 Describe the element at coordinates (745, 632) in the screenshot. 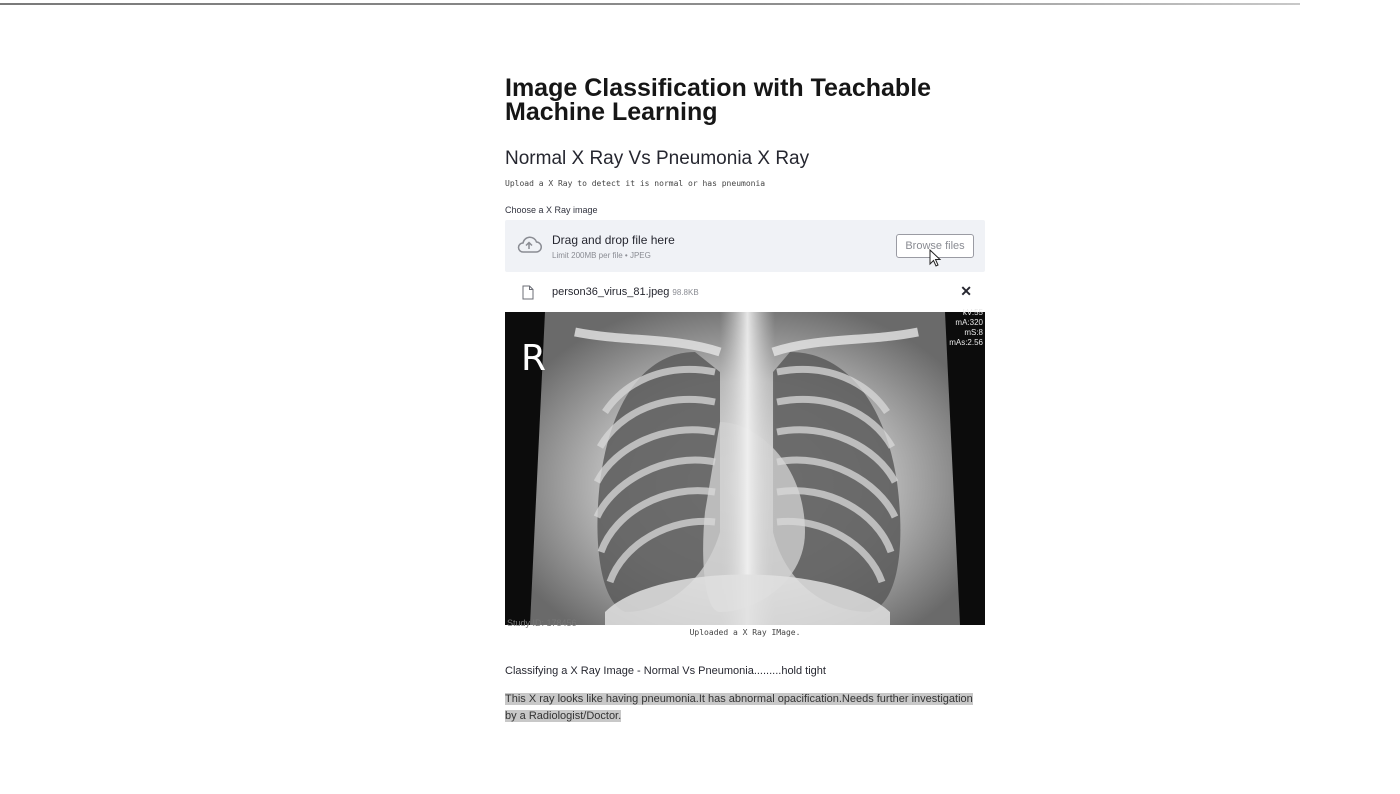

I see `image-caption: Uploaded a X Ray IMage.` at that location.